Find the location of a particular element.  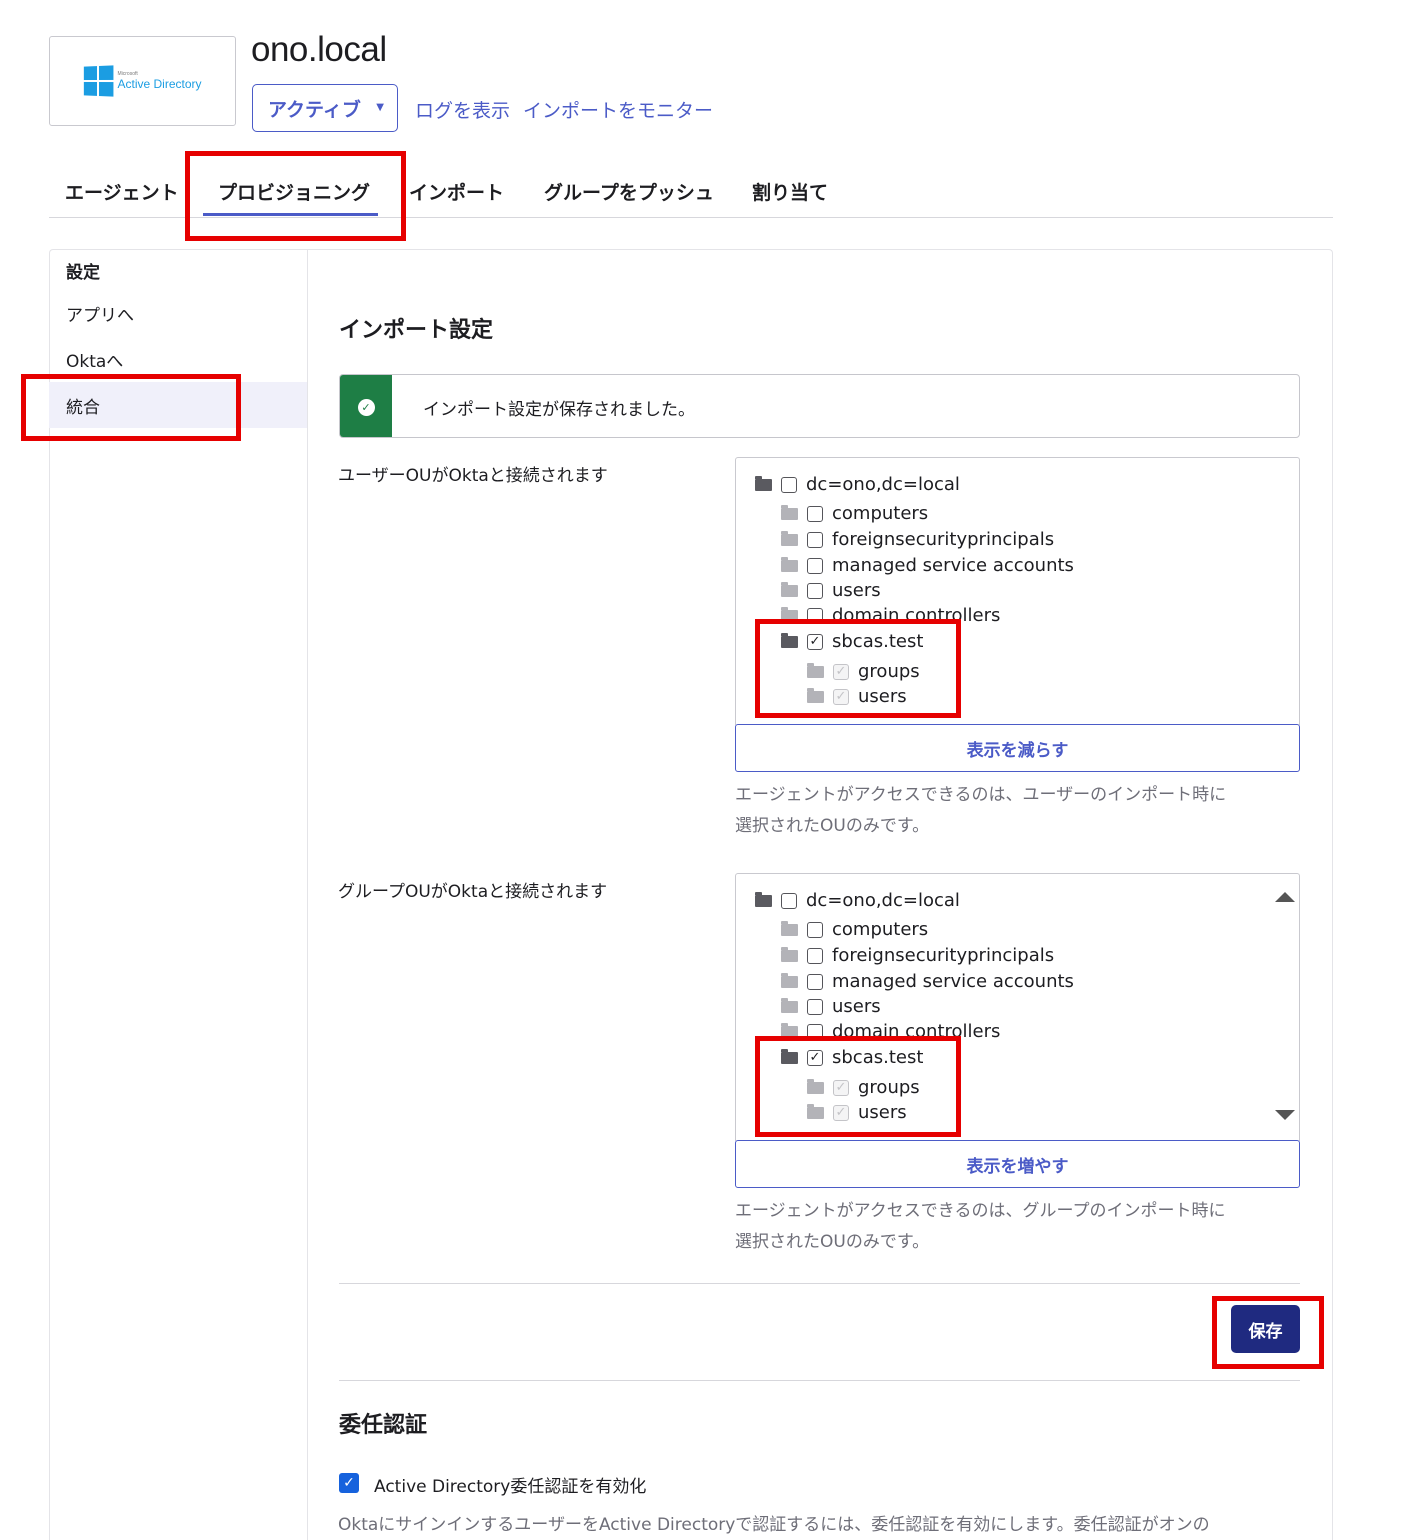

app-title: ono.local is located at coordinates (319, 49).